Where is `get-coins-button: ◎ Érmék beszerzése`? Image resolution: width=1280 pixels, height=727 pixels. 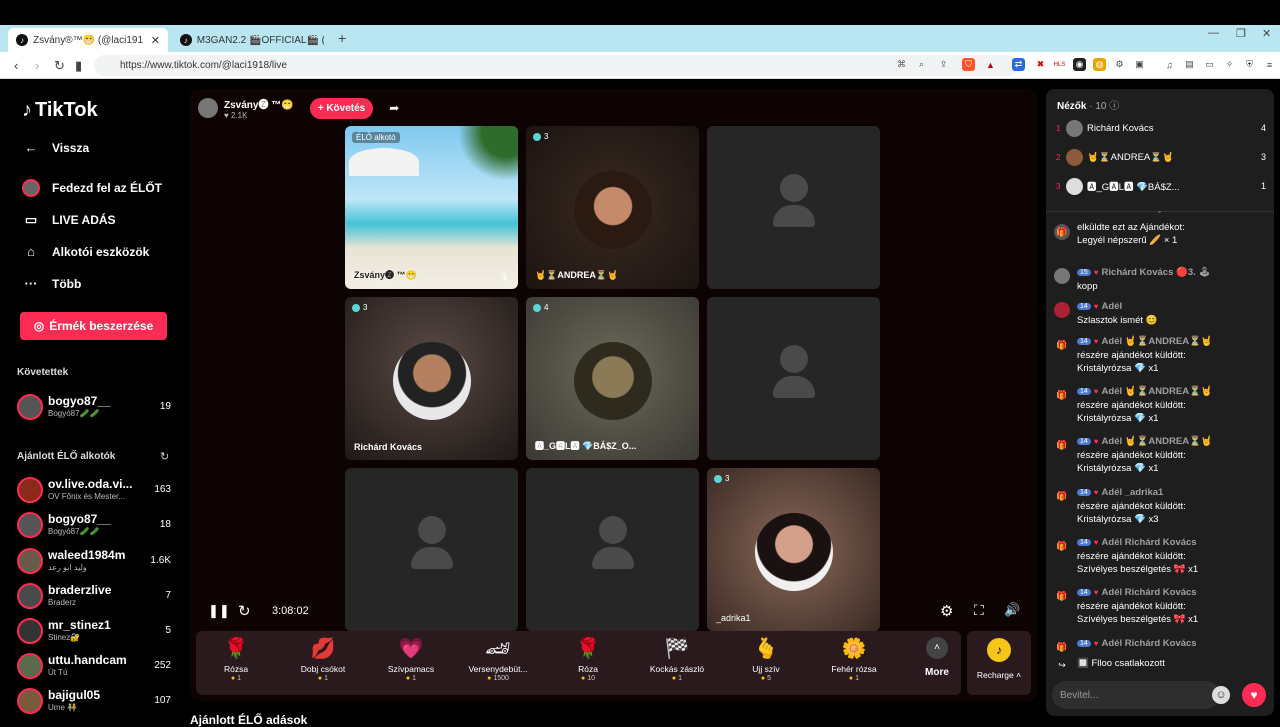 get-coins-button: ◎ Érmék beszerzése is located at coordinates (93, 326).